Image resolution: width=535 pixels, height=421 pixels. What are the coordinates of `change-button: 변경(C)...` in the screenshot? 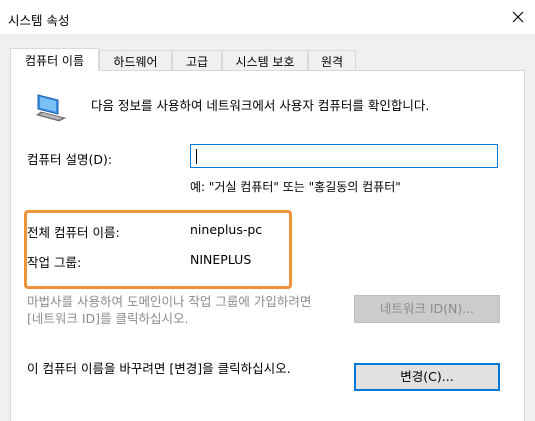 It's located at (427, 377).